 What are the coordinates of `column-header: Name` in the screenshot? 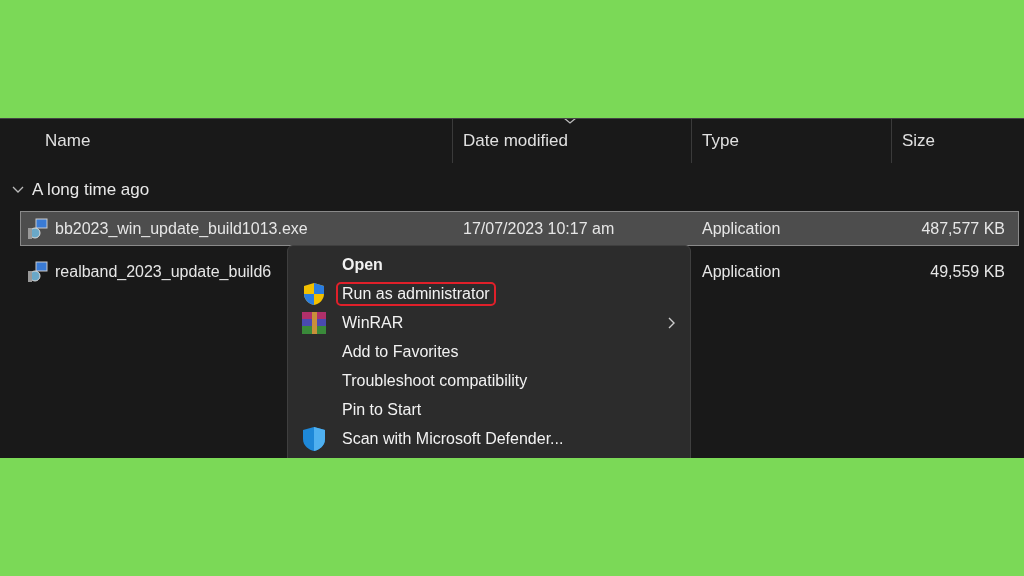 It's located at (68, 141).